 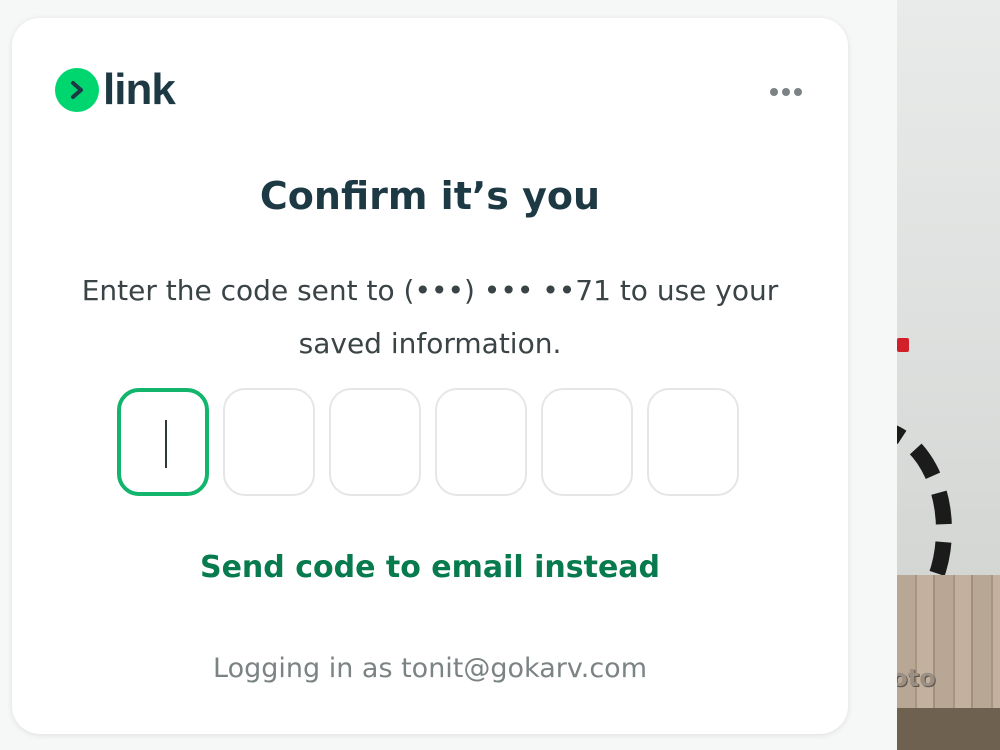 I want to click on floor-shadow, so click(x=948, y=729).